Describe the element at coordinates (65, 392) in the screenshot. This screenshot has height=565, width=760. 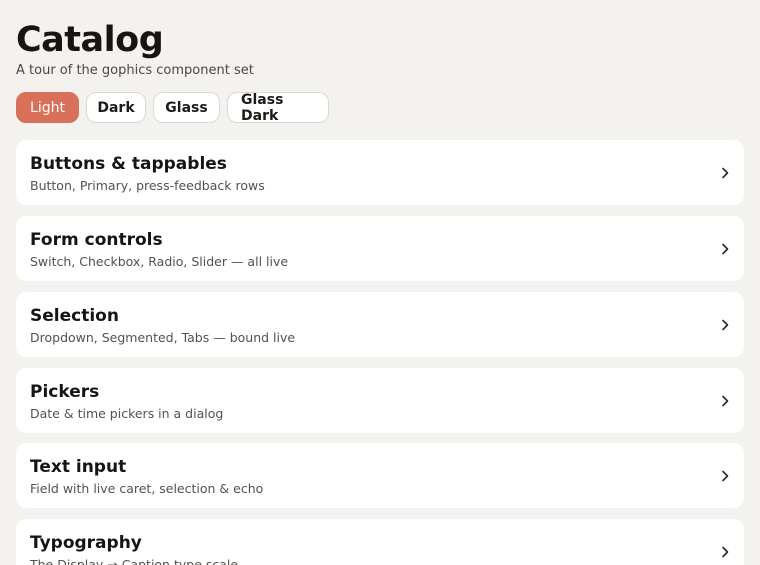
I see `section-title: Pickers` at that location.